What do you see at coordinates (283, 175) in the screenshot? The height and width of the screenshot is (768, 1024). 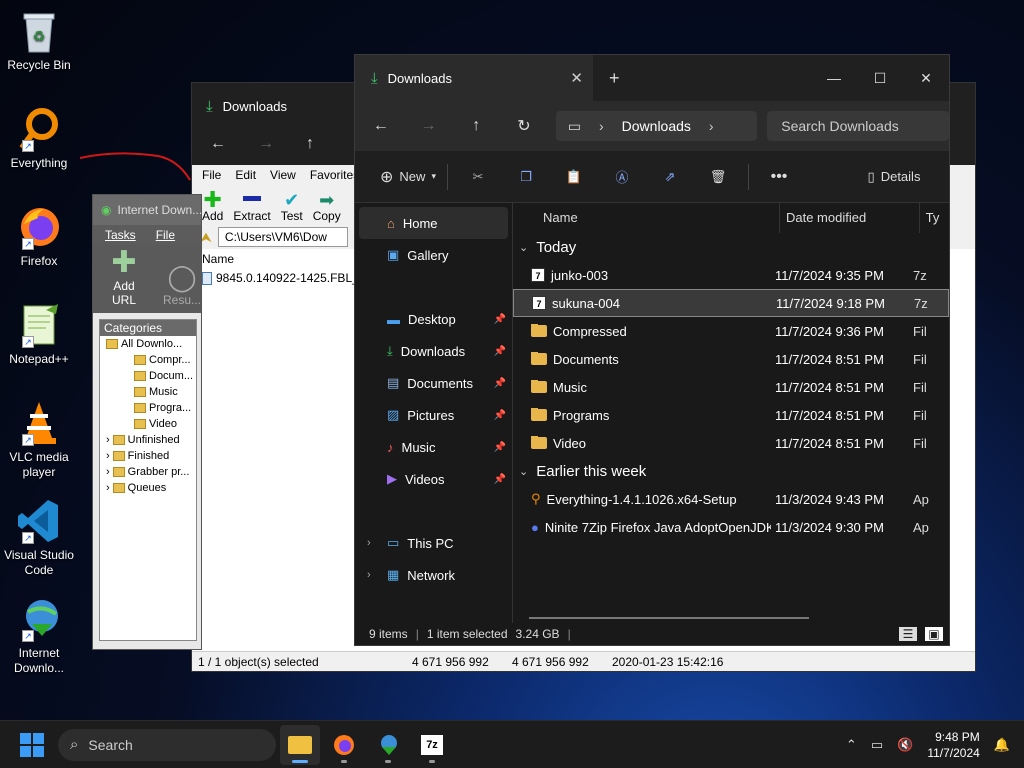 I see `sevenzip-menu-view: View` at bounding box center [283, 175].